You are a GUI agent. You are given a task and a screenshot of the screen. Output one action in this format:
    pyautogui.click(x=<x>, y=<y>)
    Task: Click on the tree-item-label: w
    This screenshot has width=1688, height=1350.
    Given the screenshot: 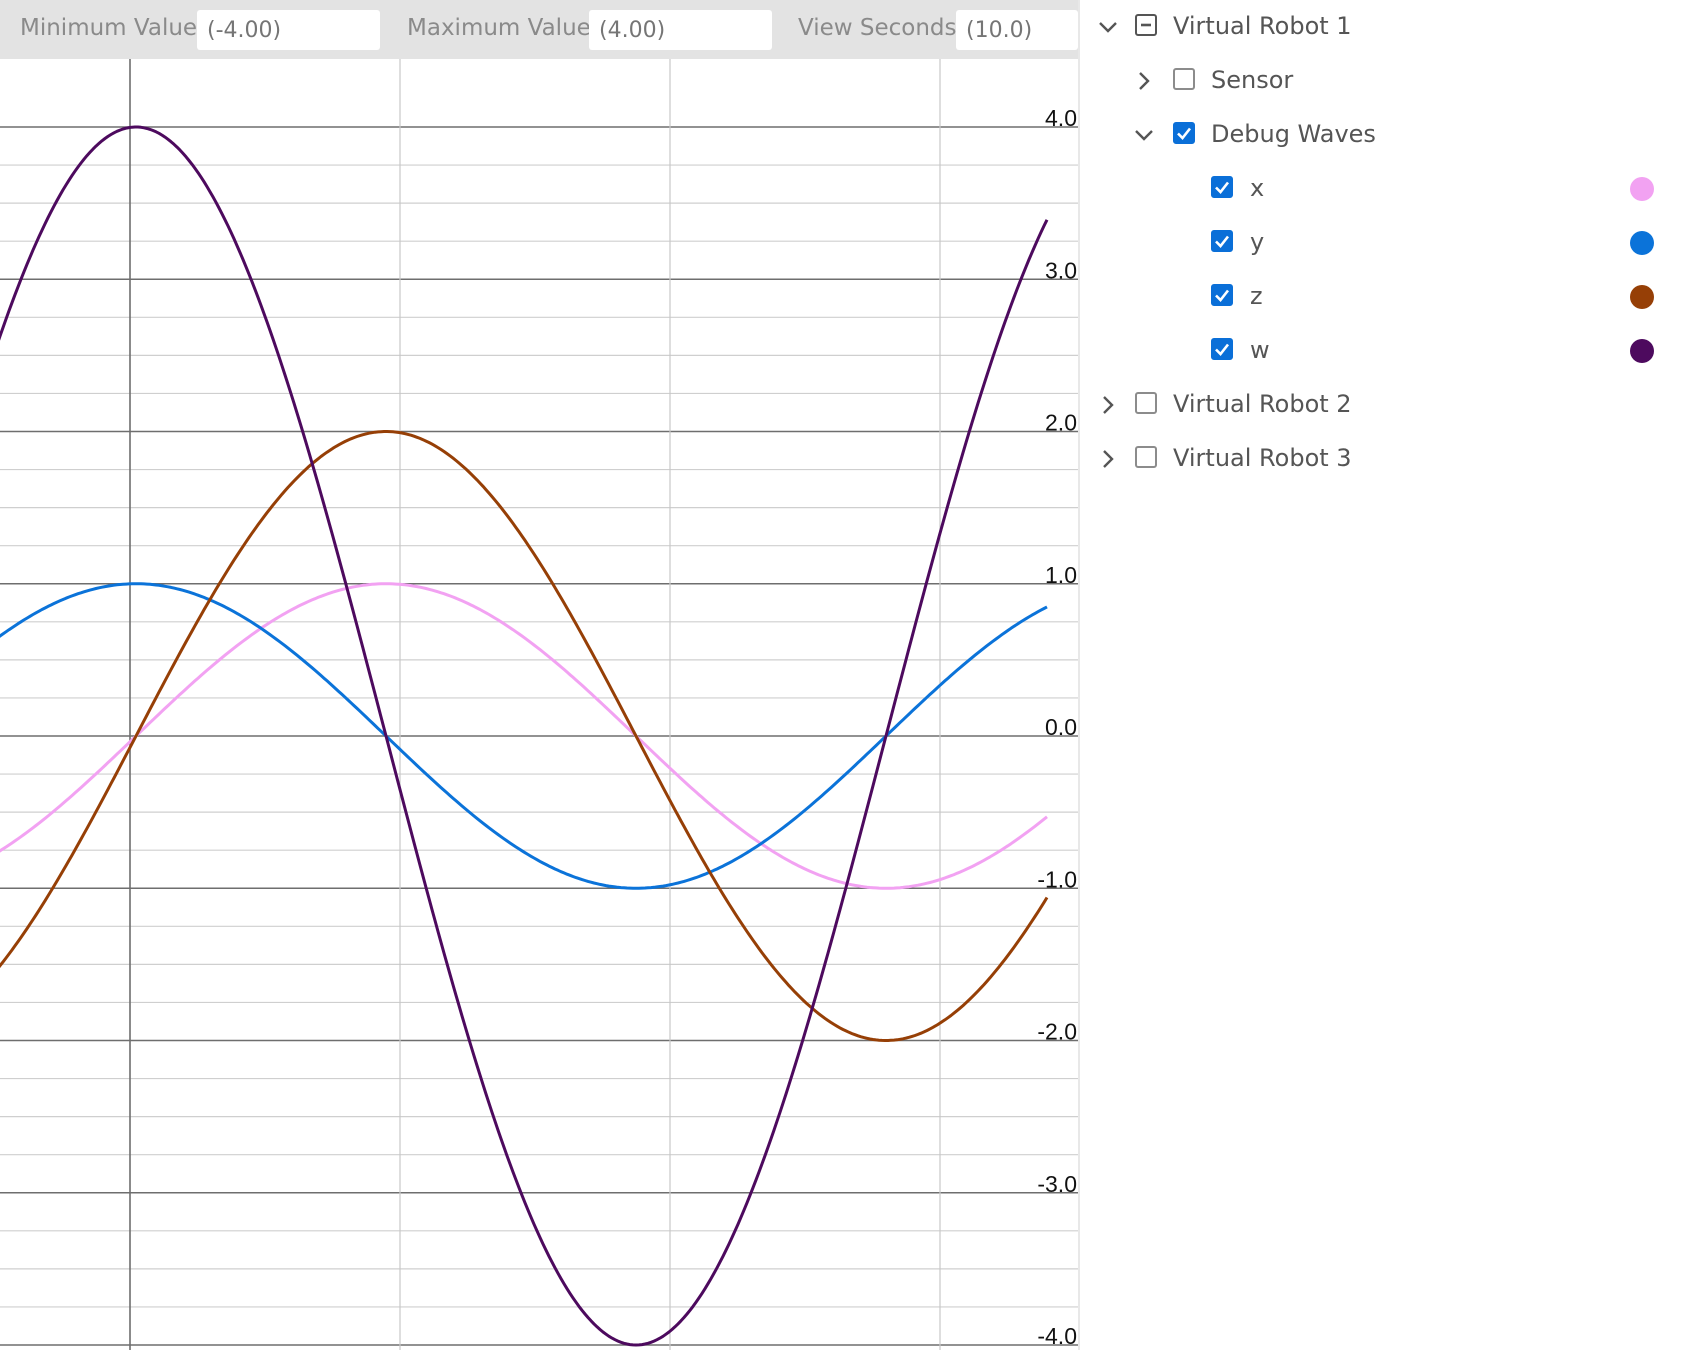 What is the action you would take?
    pyautogui.click(x=1260, y=350)
    